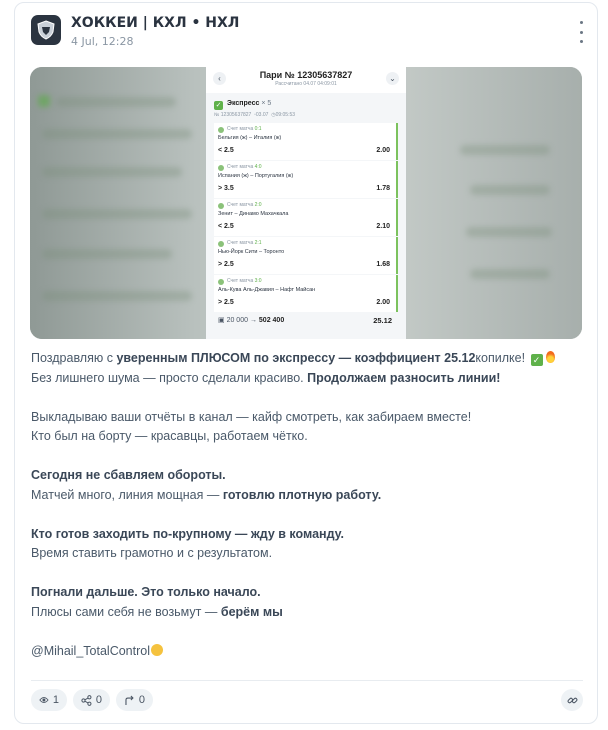 Image resolution: width=608 pixels, height=730 pixels. I want to click on channel-avatar, so click(46, 30).